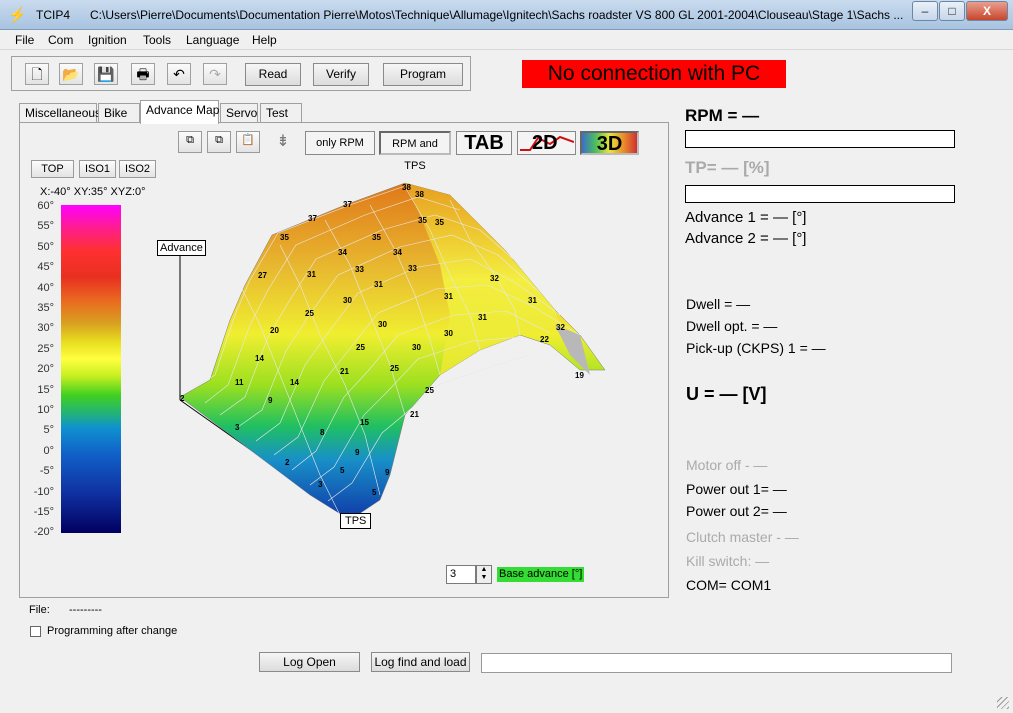  I want to click on base-advance-label: Base advance [°], so click(541, 574).